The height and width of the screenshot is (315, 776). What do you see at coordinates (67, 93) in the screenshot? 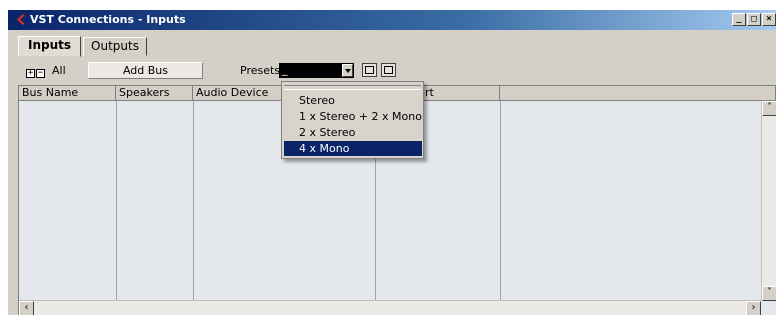
I see `column-bus-name: Bus Name` at bounding box center [67, 93].